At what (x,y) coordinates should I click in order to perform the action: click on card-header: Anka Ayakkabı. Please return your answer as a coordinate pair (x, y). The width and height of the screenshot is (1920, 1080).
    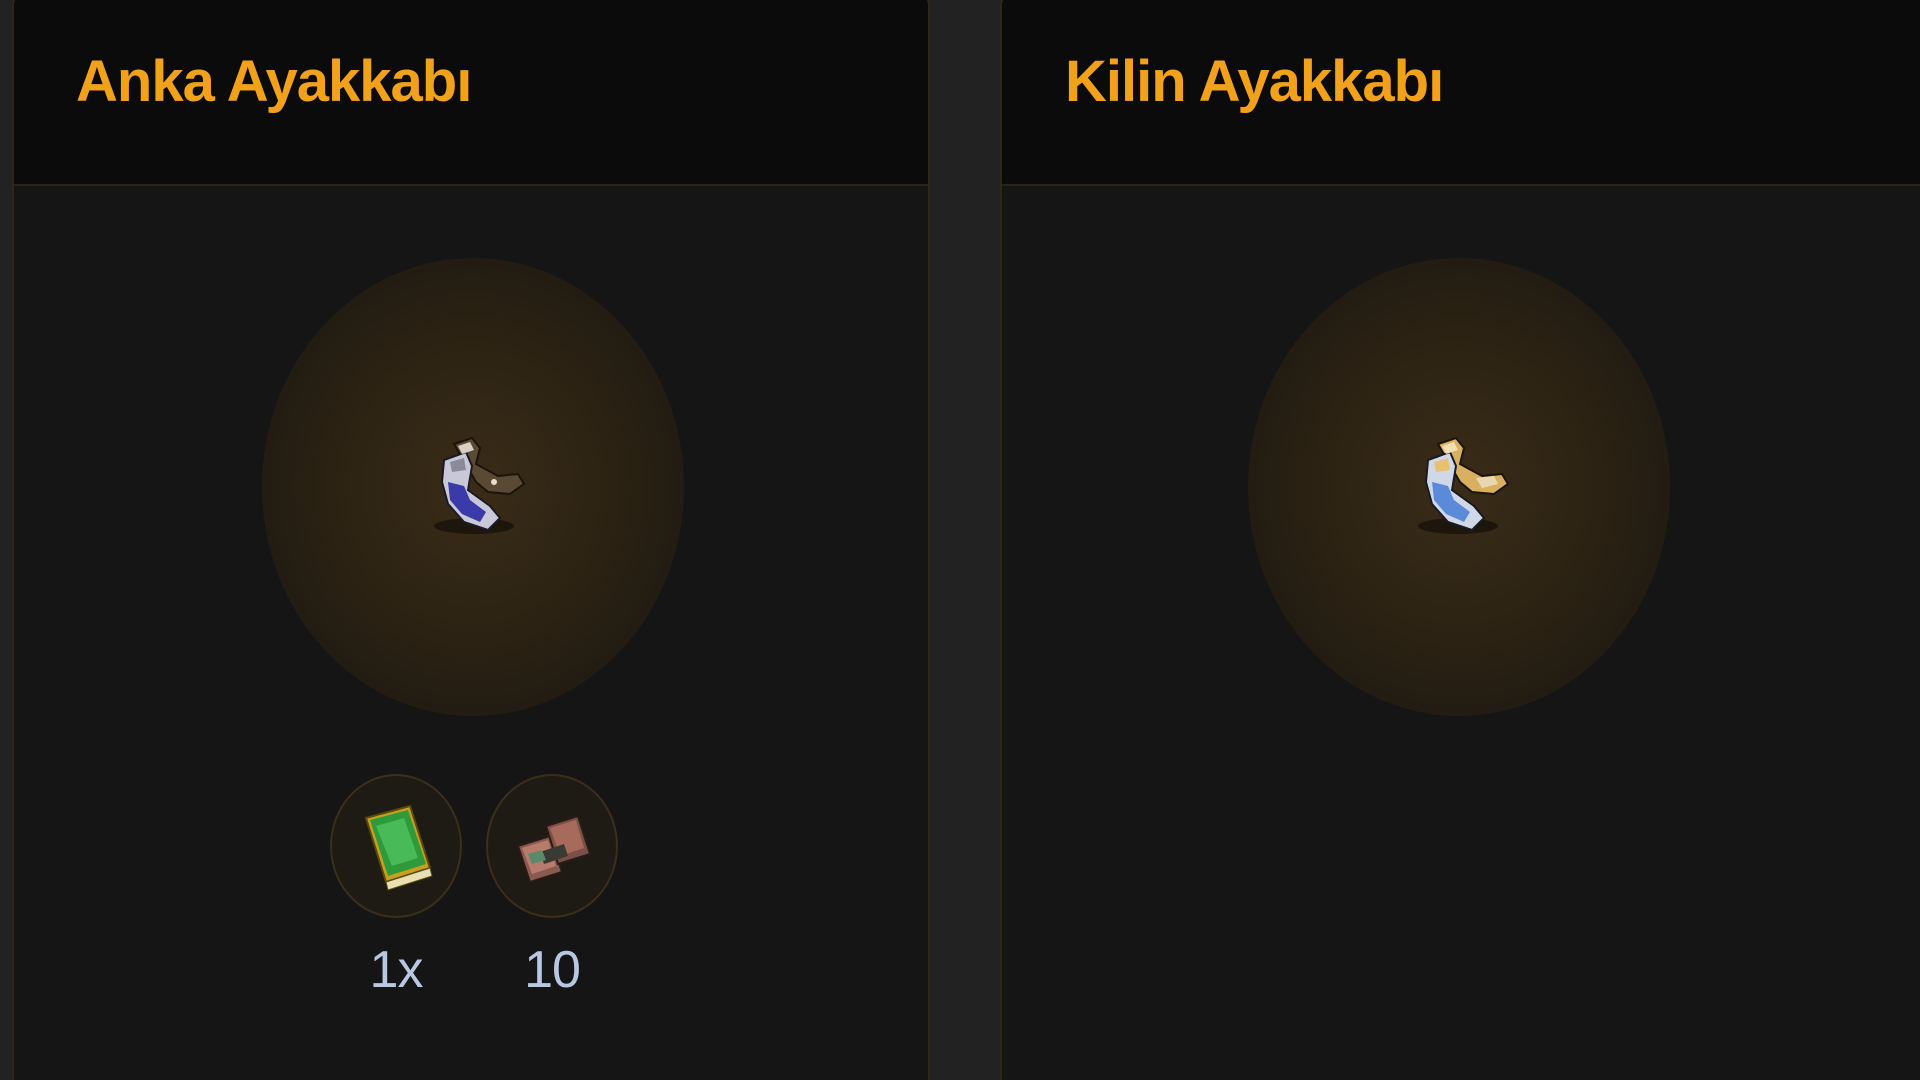
    Looking at the image, I should click on (471, 93).